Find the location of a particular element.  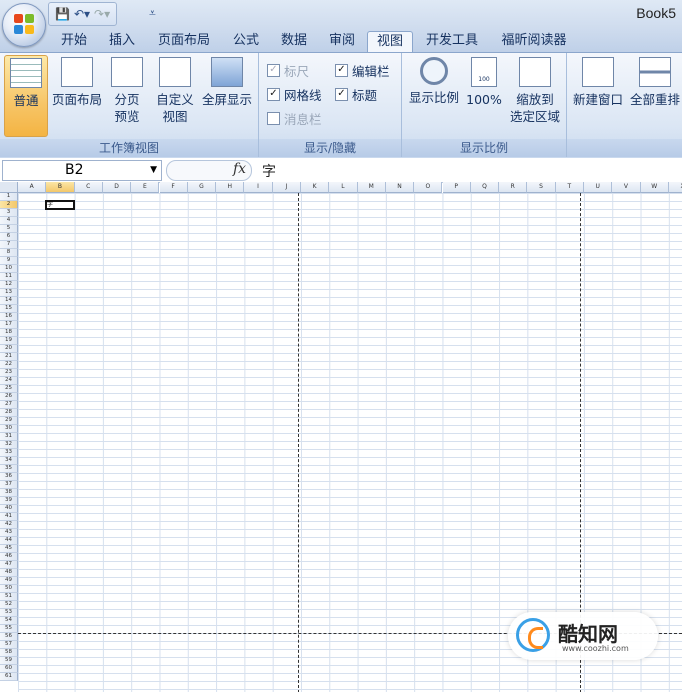

column-header: O is located at coordinates (428, 187).